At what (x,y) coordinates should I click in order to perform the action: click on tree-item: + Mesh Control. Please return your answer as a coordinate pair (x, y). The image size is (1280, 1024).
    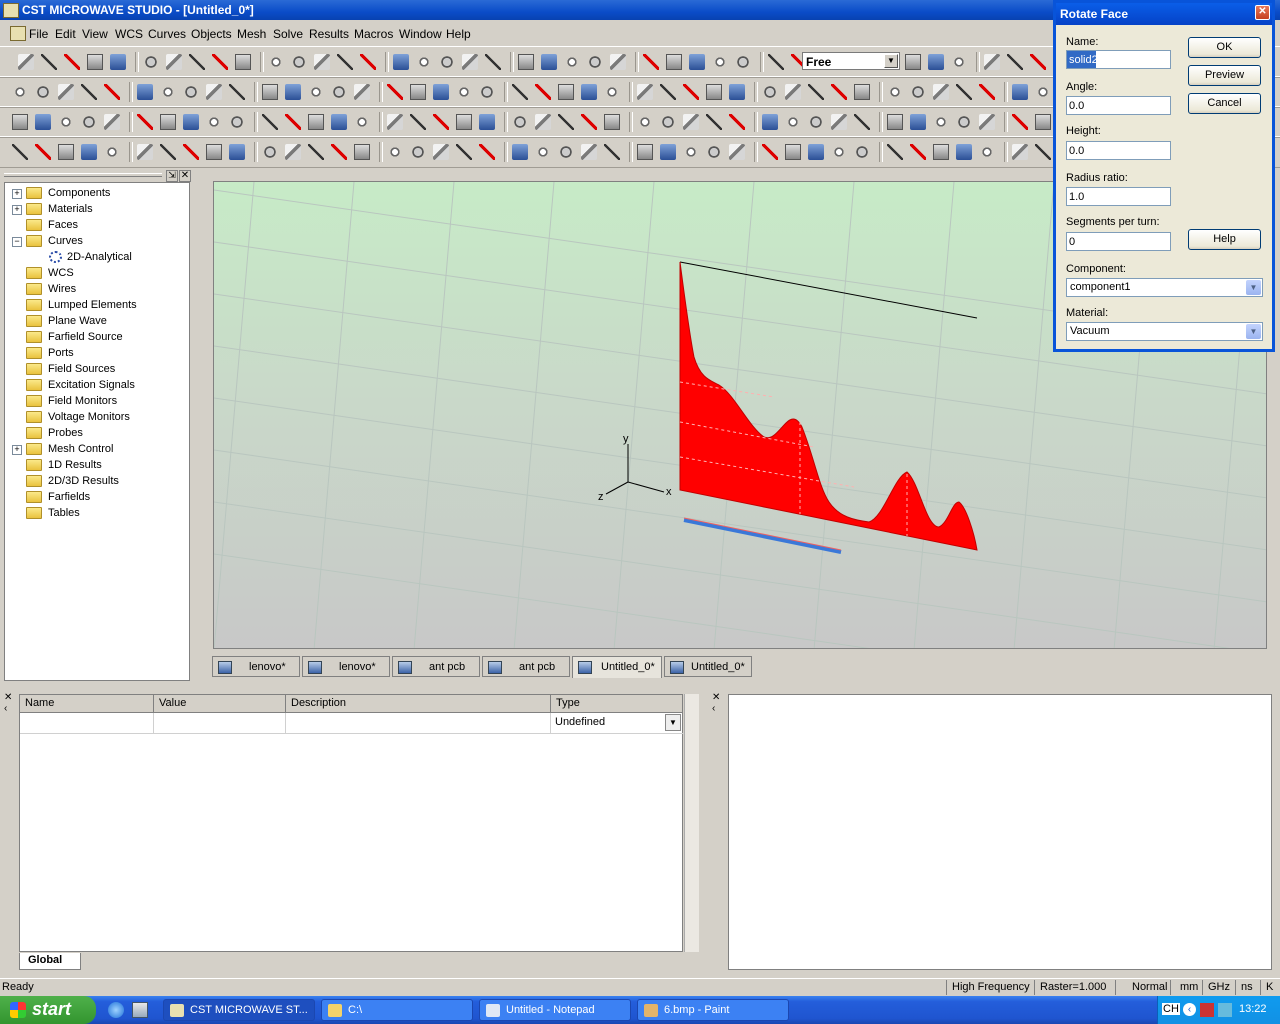
    Looking at the image, I should click on (97, 450).